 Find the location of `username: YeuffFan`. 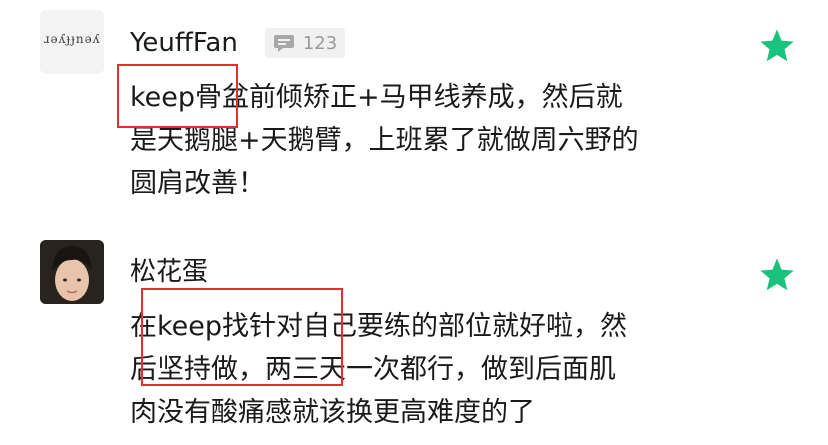

username: YeuffFan is located at coordinates (184, 43).